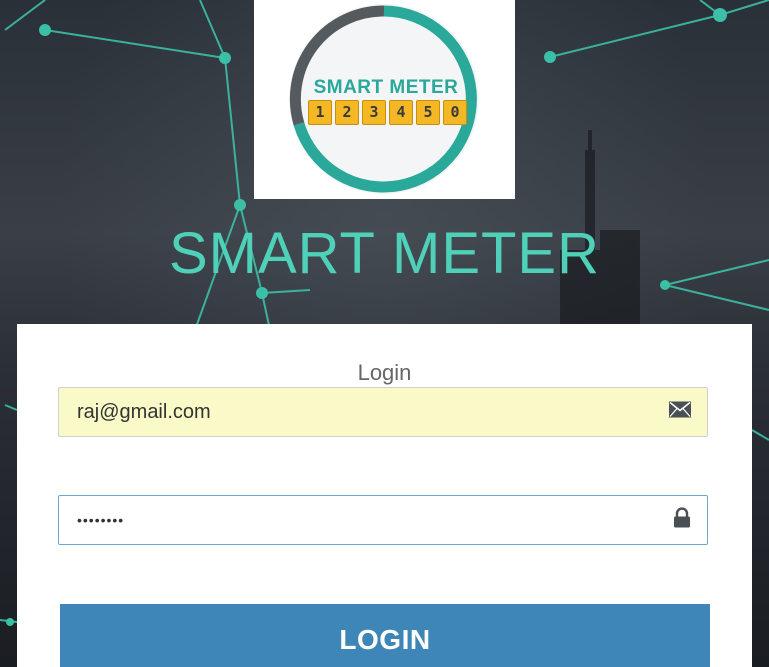 The height and width of the screenshot is (667, 769). I want to click on envelope-icon, so click(680, 412).